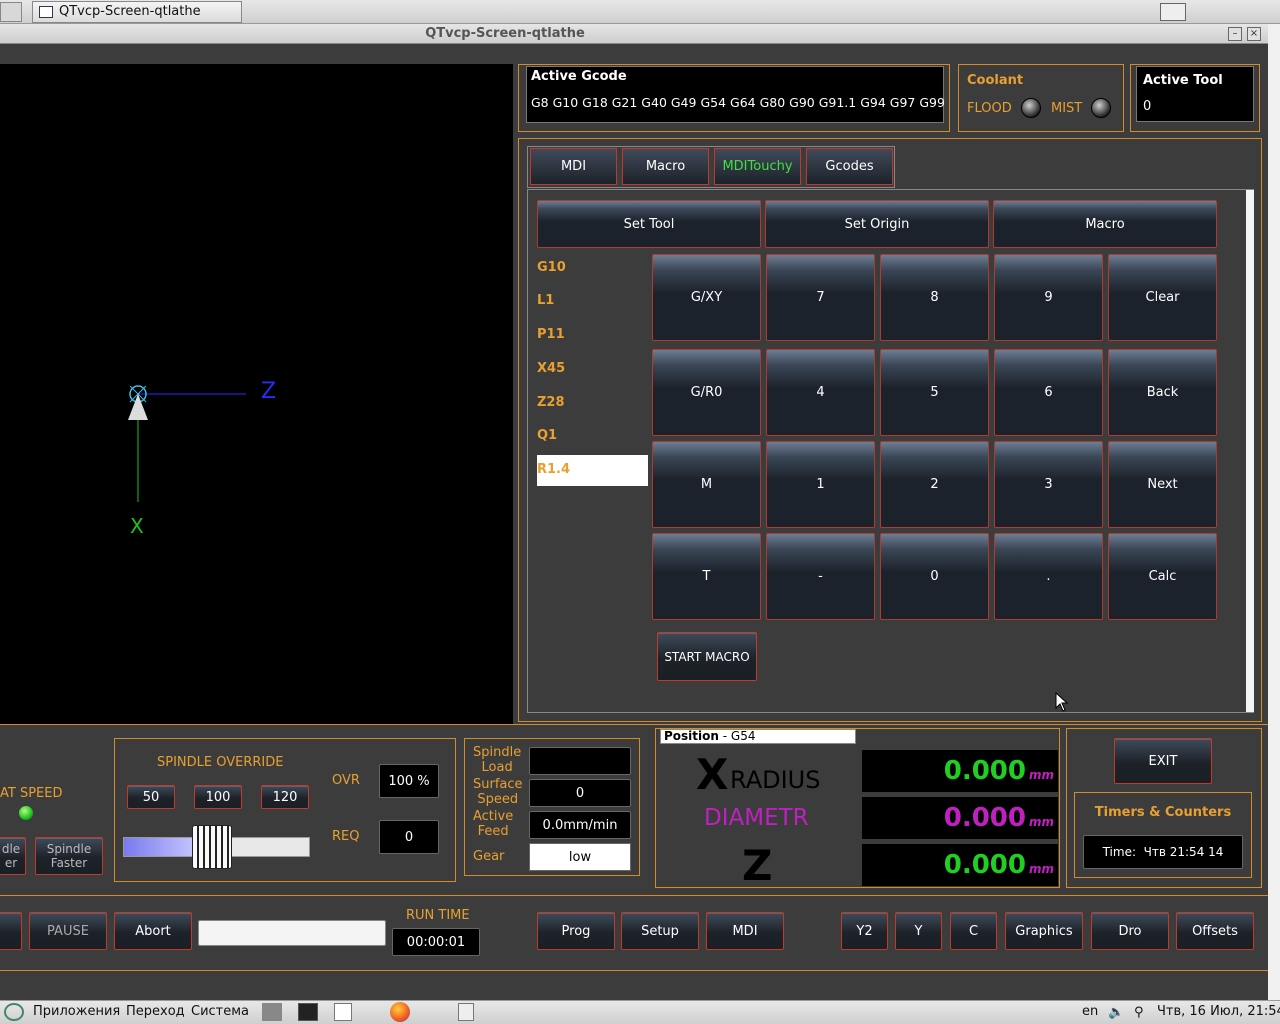  I want to click on key-1: 1, so click(820, 484).